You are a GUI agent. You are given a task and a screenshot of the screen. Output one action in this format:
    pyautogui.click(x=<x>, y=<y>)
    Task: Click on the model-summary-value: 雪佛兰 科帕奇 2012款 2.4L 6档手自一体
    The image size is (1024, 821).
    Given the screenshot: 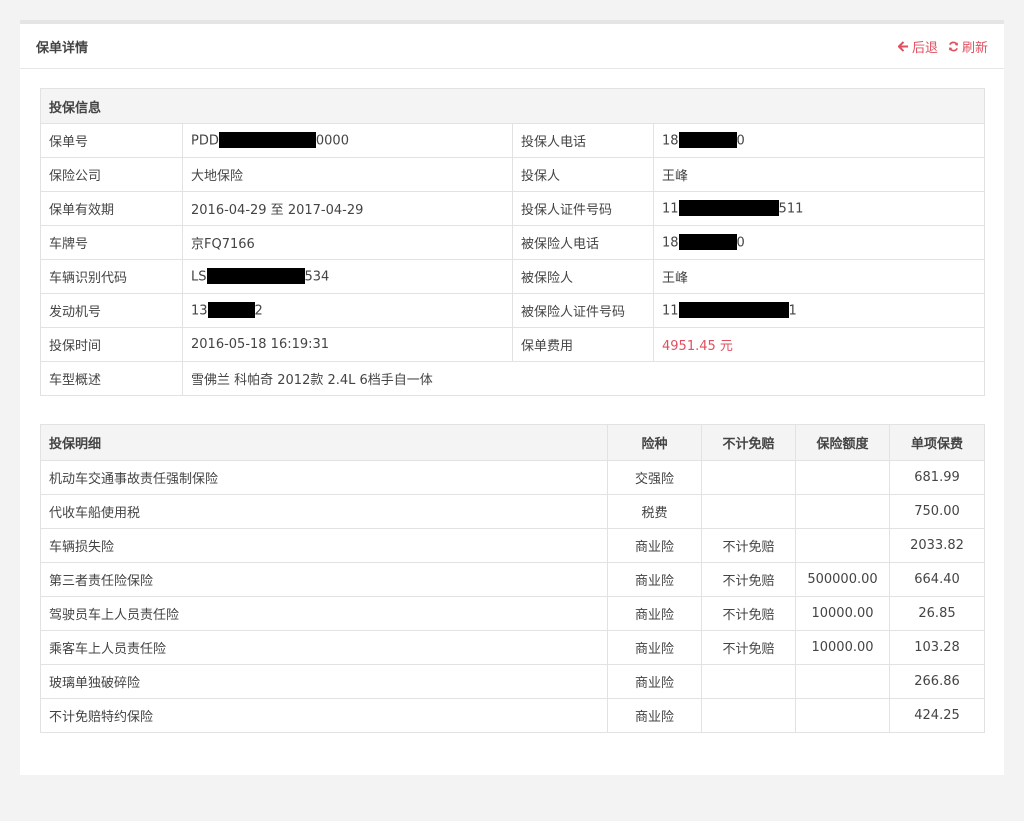 What is the action you would take?
    pyautogui.click(x=583, y=378)
    